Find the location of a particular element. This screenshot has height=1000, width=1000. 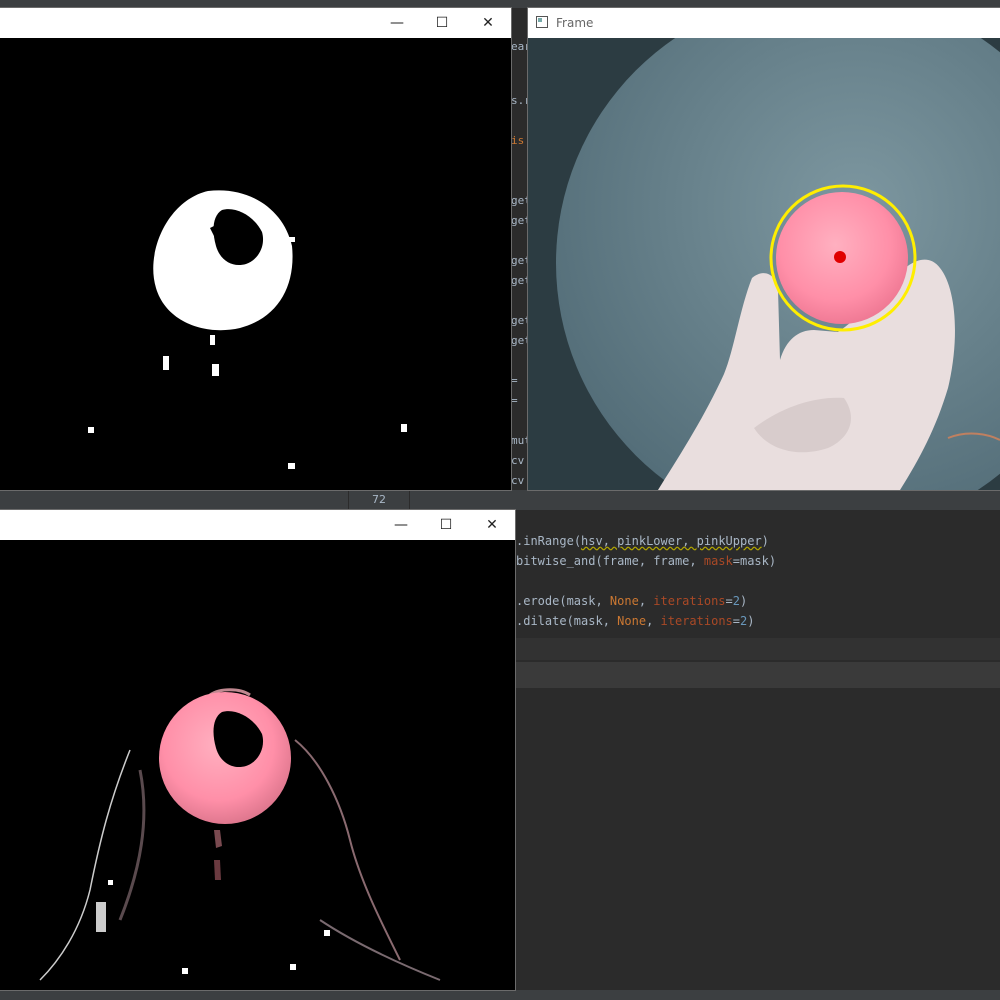

editor-current-line is located at coordinates (757, 675).